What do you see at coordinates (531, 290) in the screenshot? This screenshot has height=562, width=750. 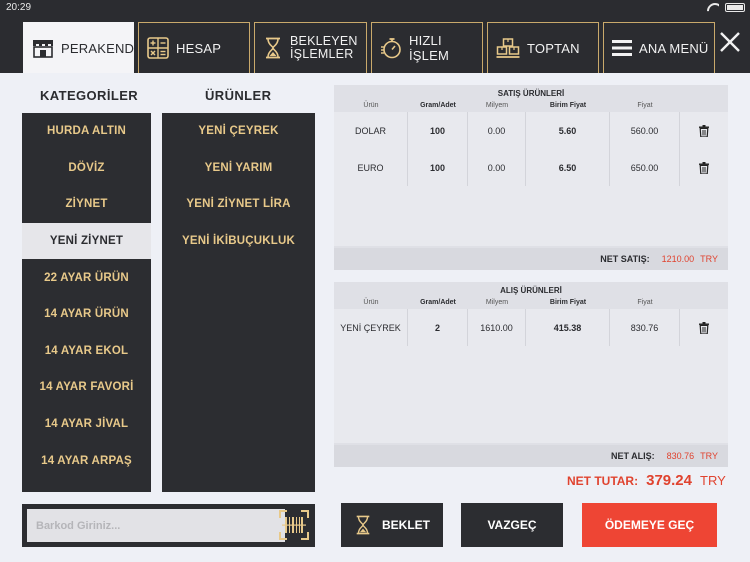 I see `purchase-table-title: ALIŞ ÜRÜNLERİ` at bounding box center [531, 290].